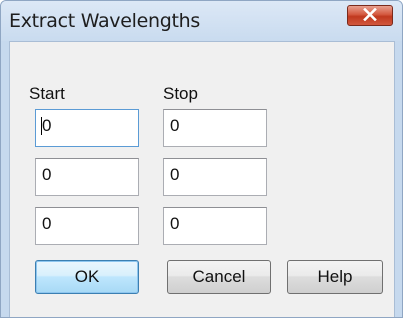  What do you see at coordinates (180, 93) in the screenshot?
I see `stop-column-label: Stop` at bounding box center [180, 93].